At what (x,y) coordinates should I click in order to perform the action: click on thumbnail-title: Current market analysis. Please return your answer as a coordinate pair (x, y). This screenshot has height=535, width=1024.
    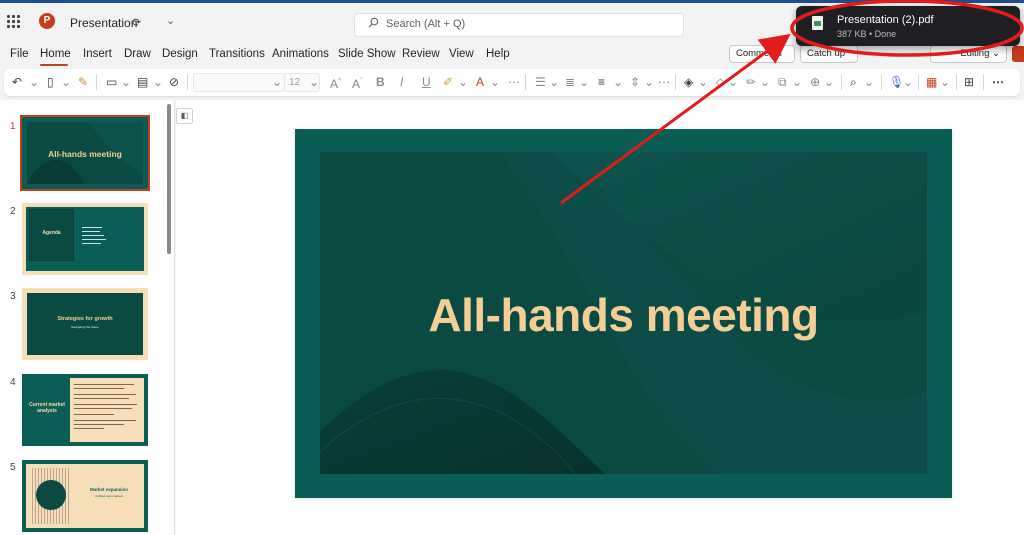
    Looking at the image, I should click on (47, 408).